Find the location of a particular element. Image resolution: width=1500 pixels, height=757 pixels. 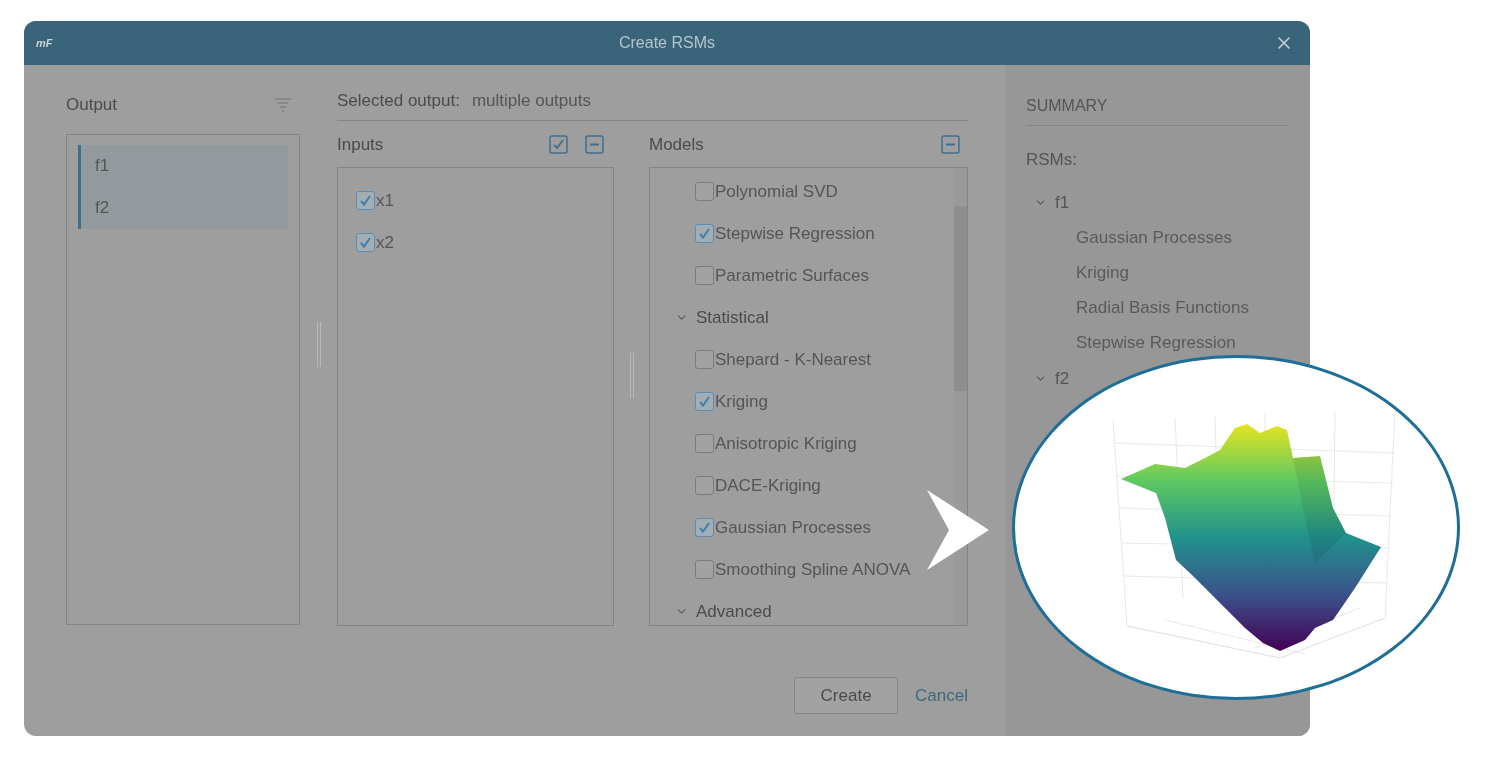

app-logo: mF is located at coordinates (45, 43).